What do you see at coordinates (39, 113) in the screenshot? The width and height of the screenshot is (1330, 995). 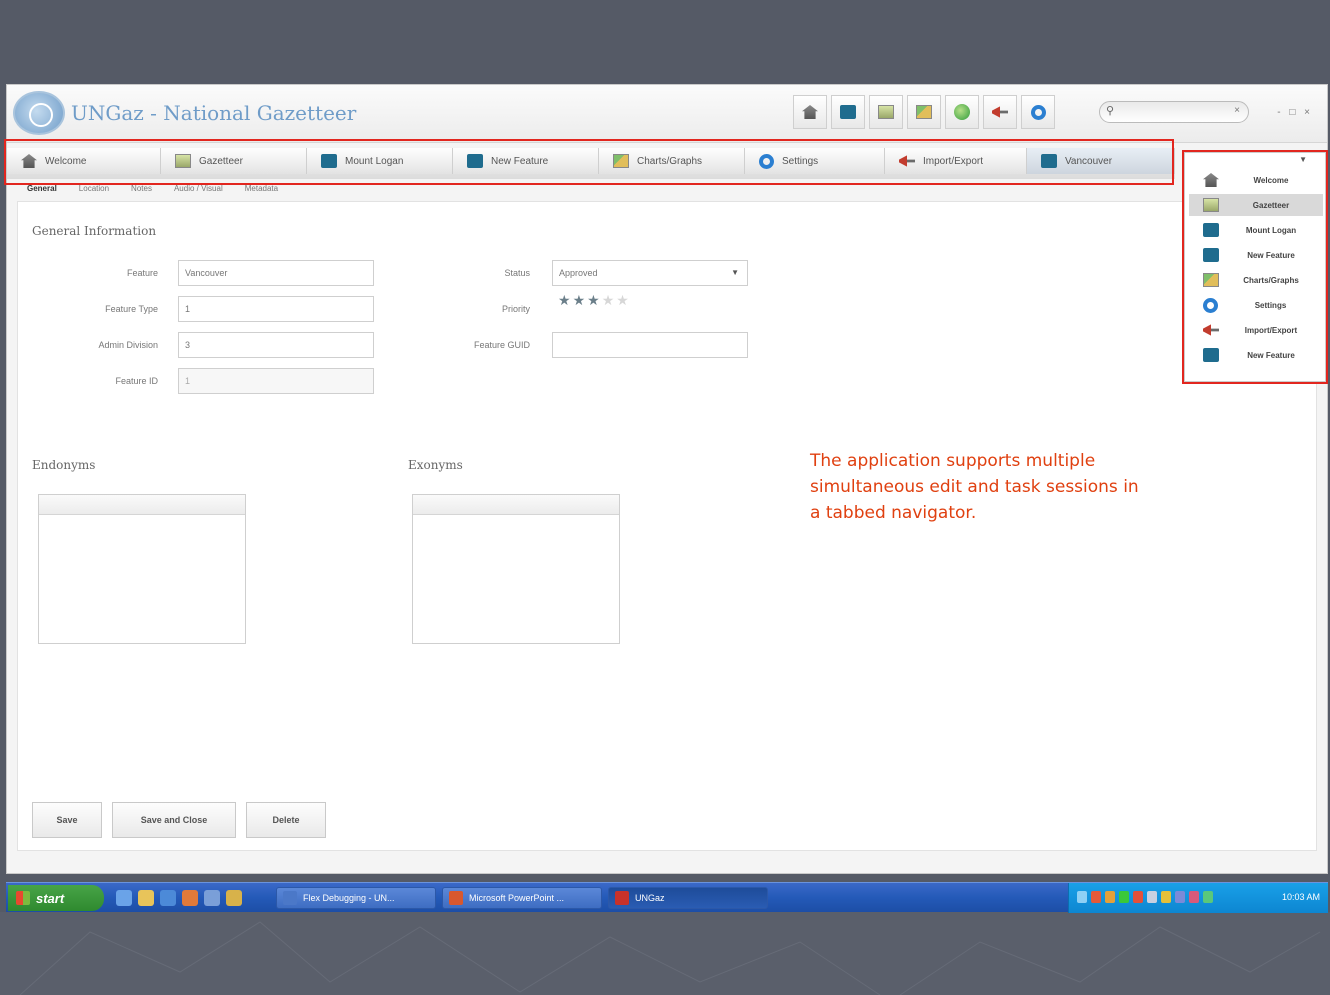 I see `un-logo` at bounding box center [39, 113].